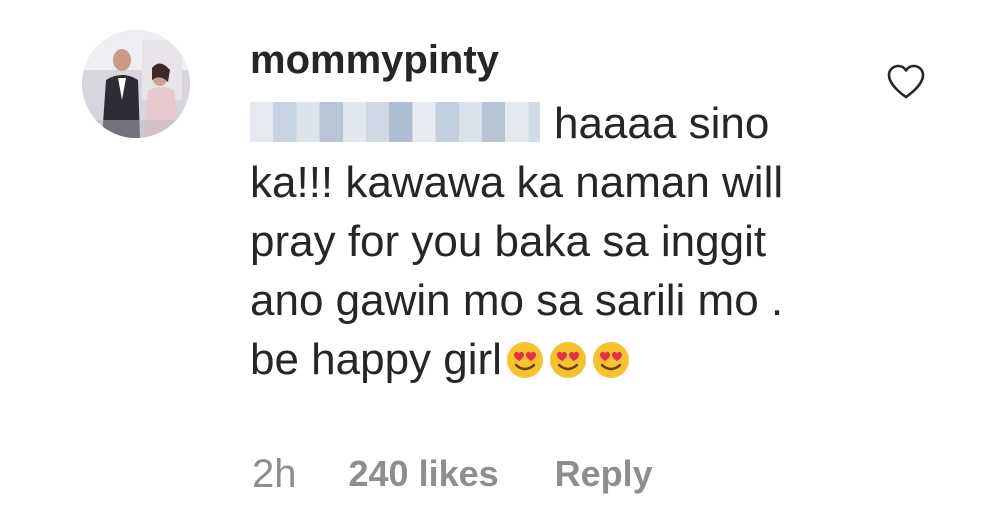 The width and height of the screenshot is (1000, 521). What do you see at coordinates (604, 474) in the screenshot?
I see `reply-button: Reply` at bounding box center [604, 474].